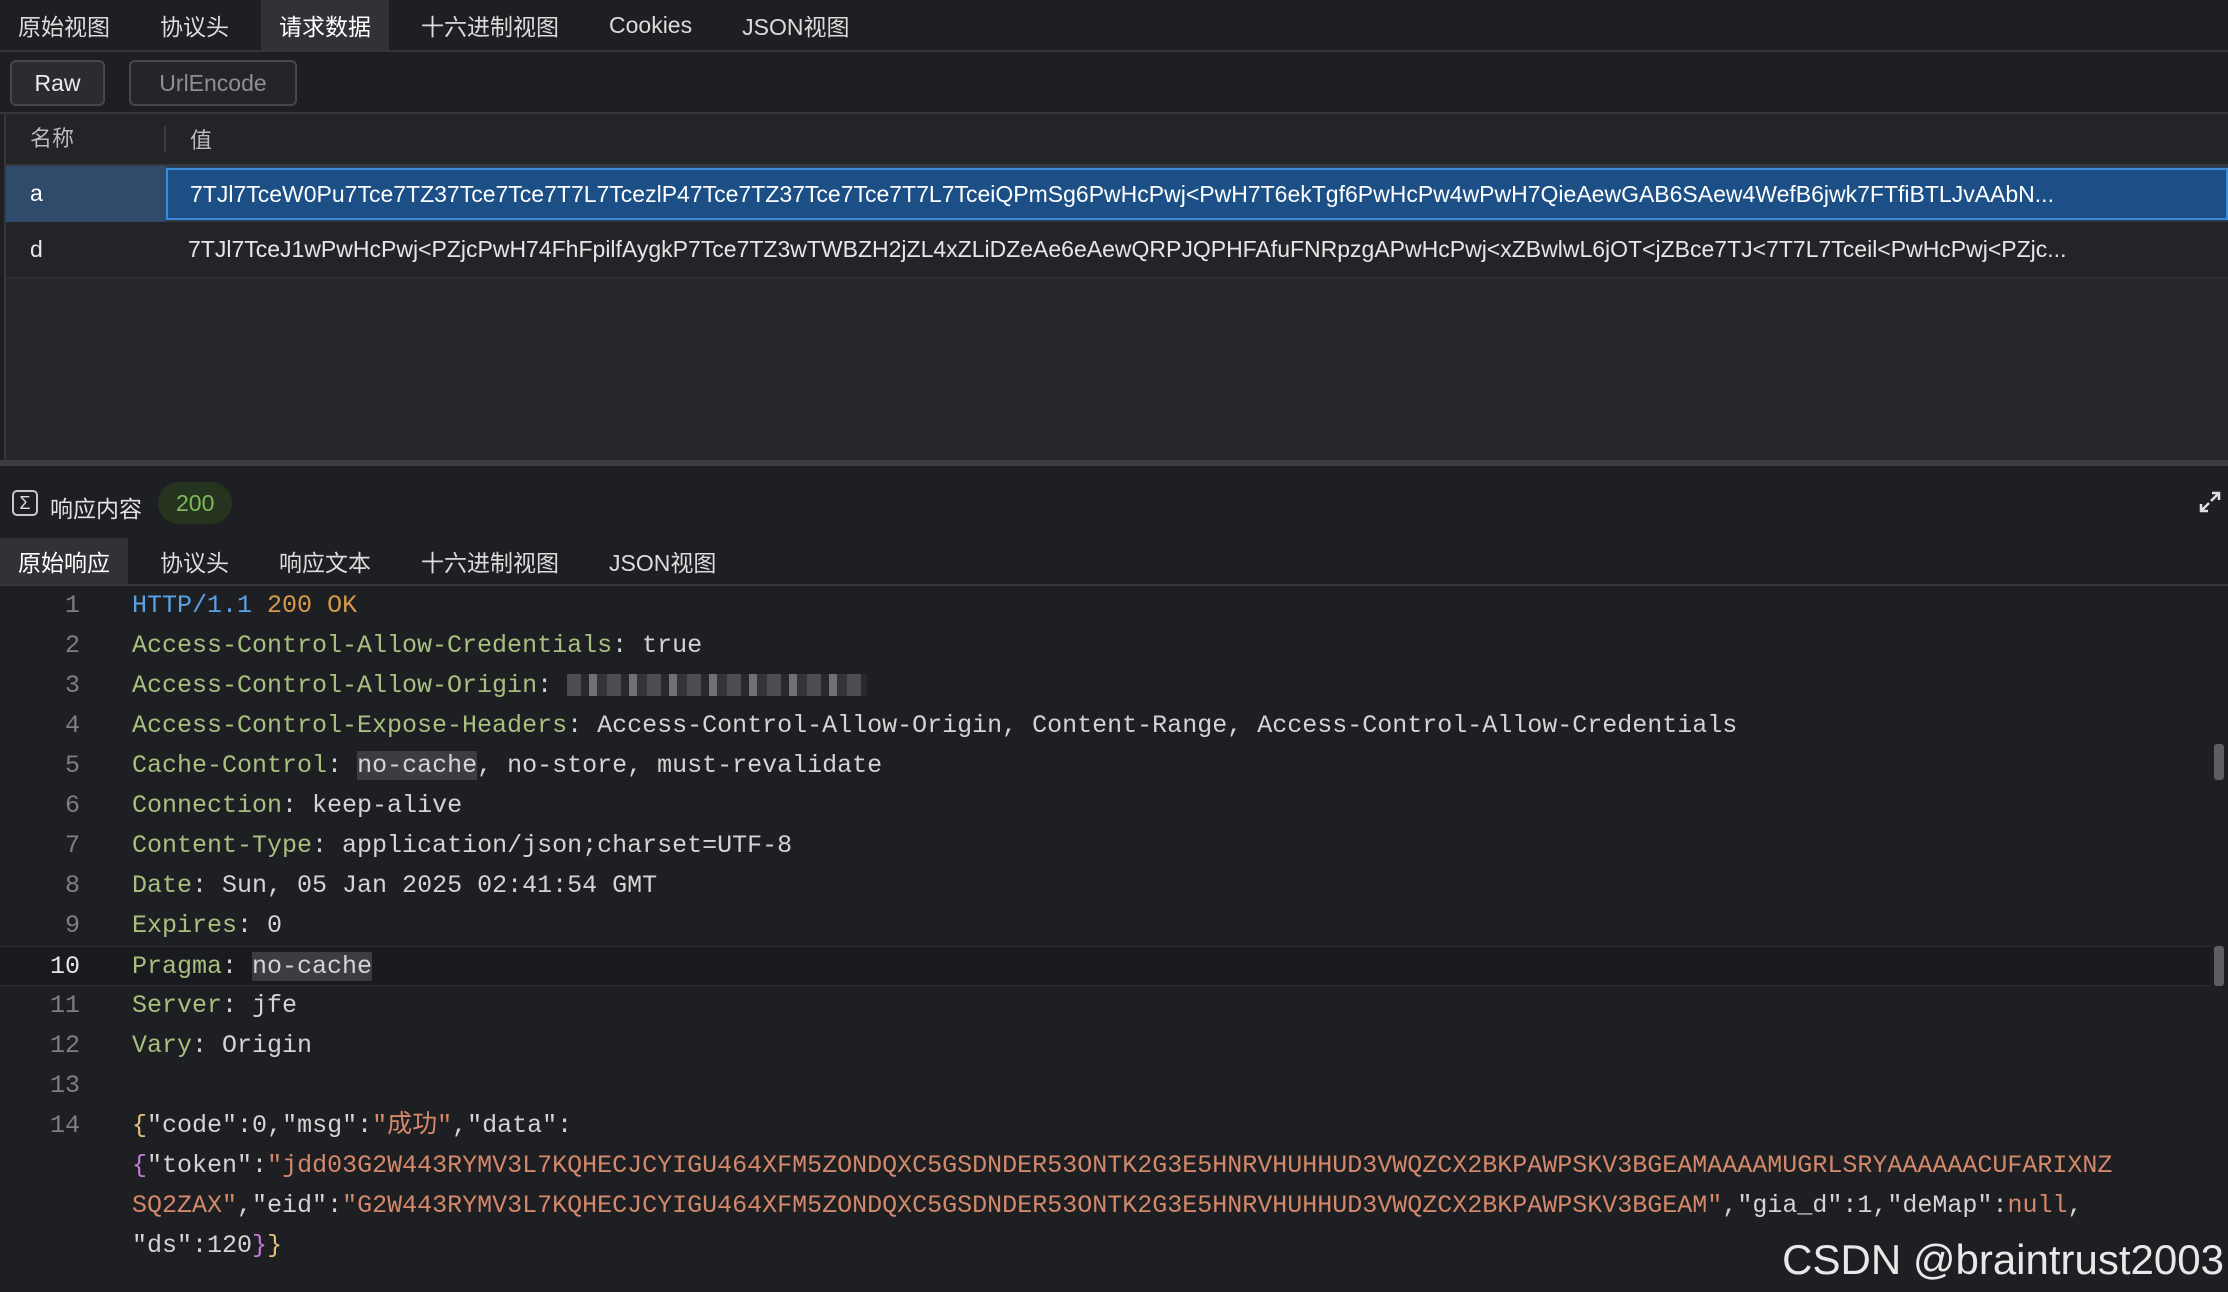 Image resolution: width=2228 pixels, height=1292 pixels. What do you see at coordinates (325, 561) in the screenshot?
I see `tab-response-text: 响应文本` at bounding box center [325, 561].